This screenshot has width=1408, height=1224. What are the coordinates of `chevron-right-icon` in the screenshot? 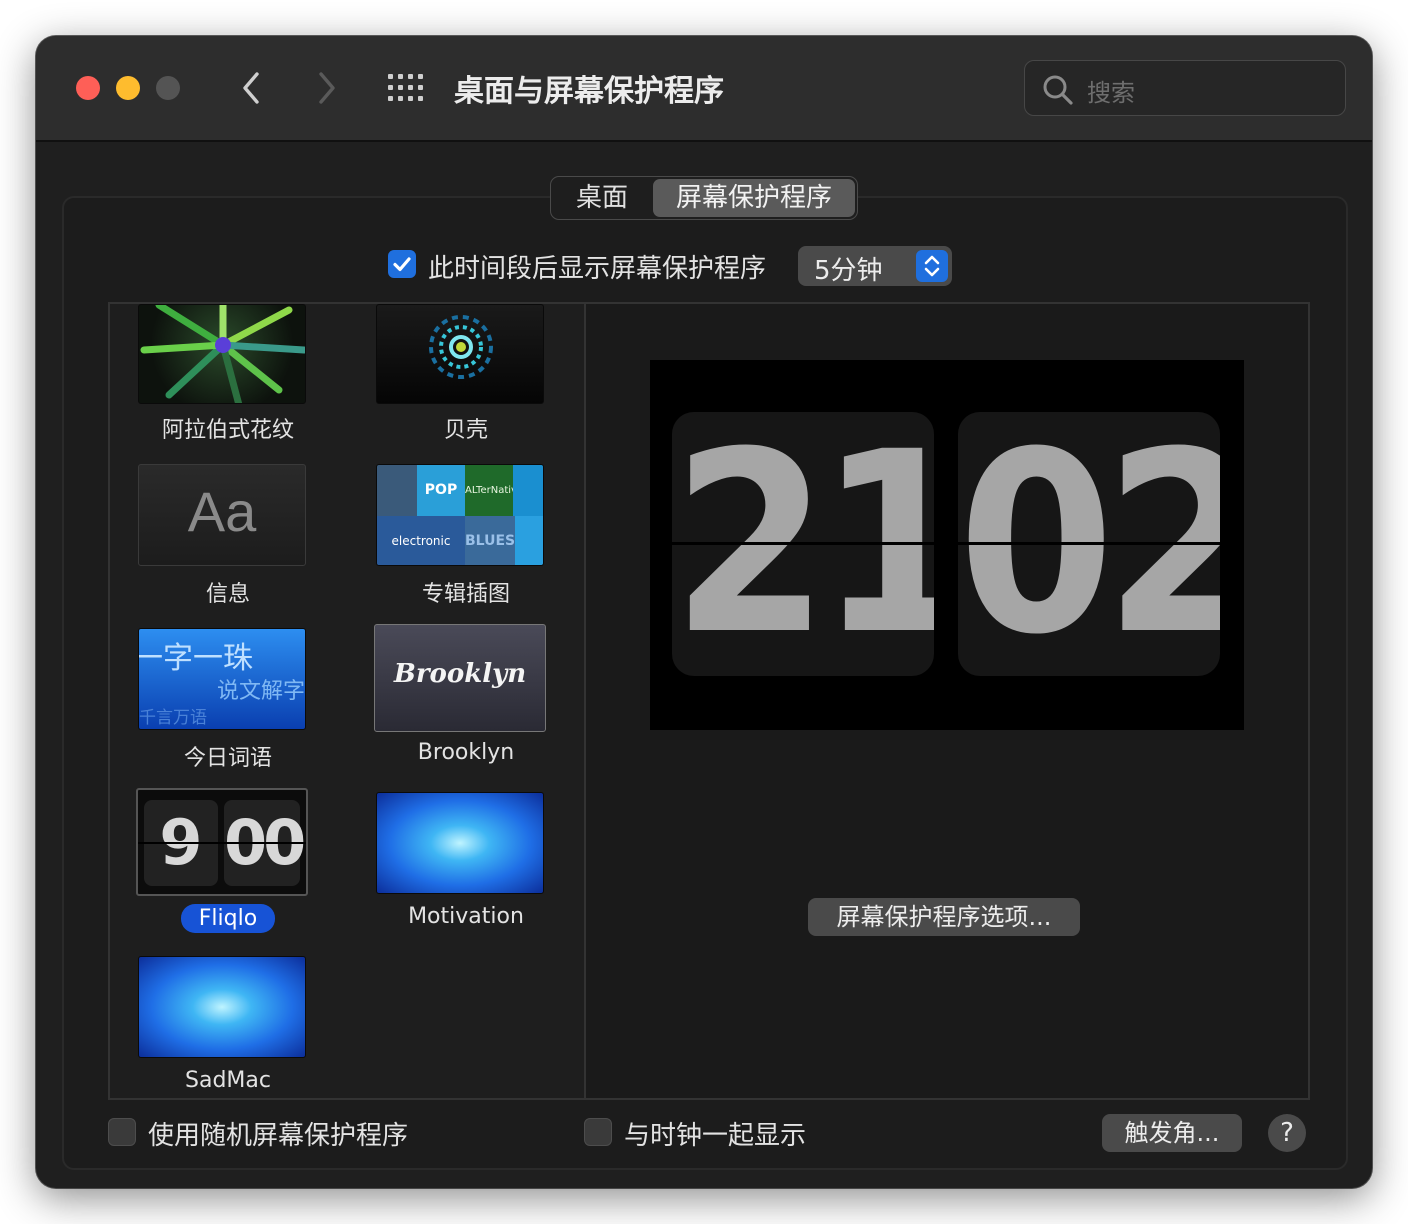 It's located at (327, 88).